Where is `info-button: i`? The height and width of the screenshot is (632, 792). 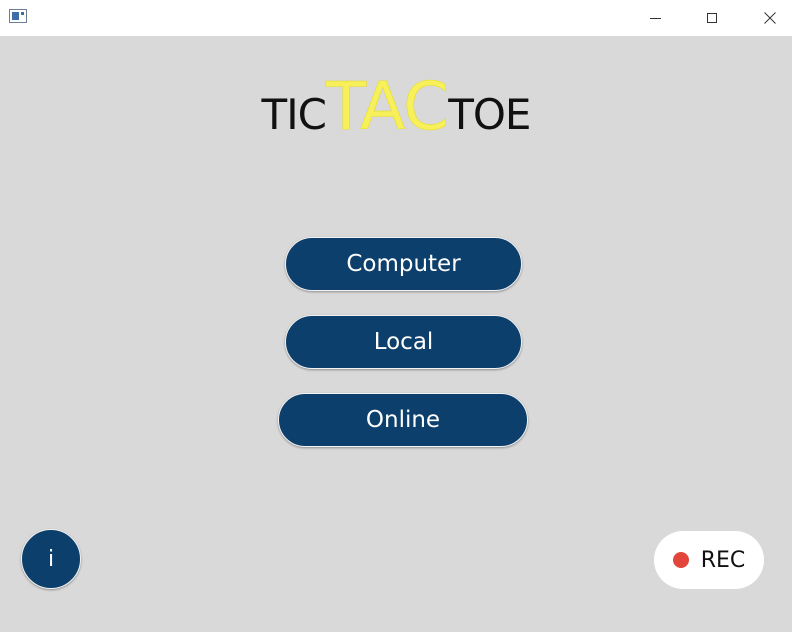
info-button: i is located at coordinates (51, 559).